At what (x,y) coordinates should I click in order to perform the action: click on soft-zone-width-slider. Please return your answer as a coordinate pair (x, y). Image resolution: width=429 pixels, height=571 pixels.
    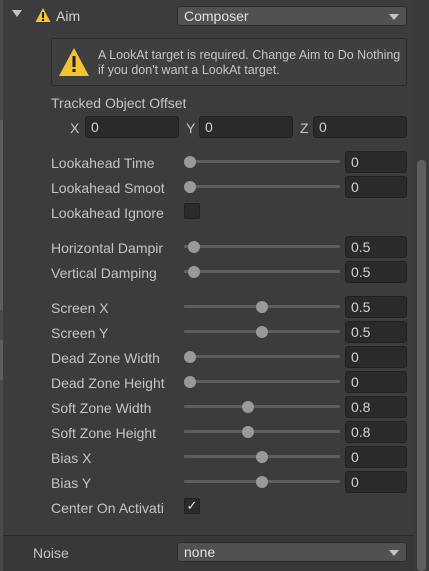
    Looking at the image, I should click on (262, 406).